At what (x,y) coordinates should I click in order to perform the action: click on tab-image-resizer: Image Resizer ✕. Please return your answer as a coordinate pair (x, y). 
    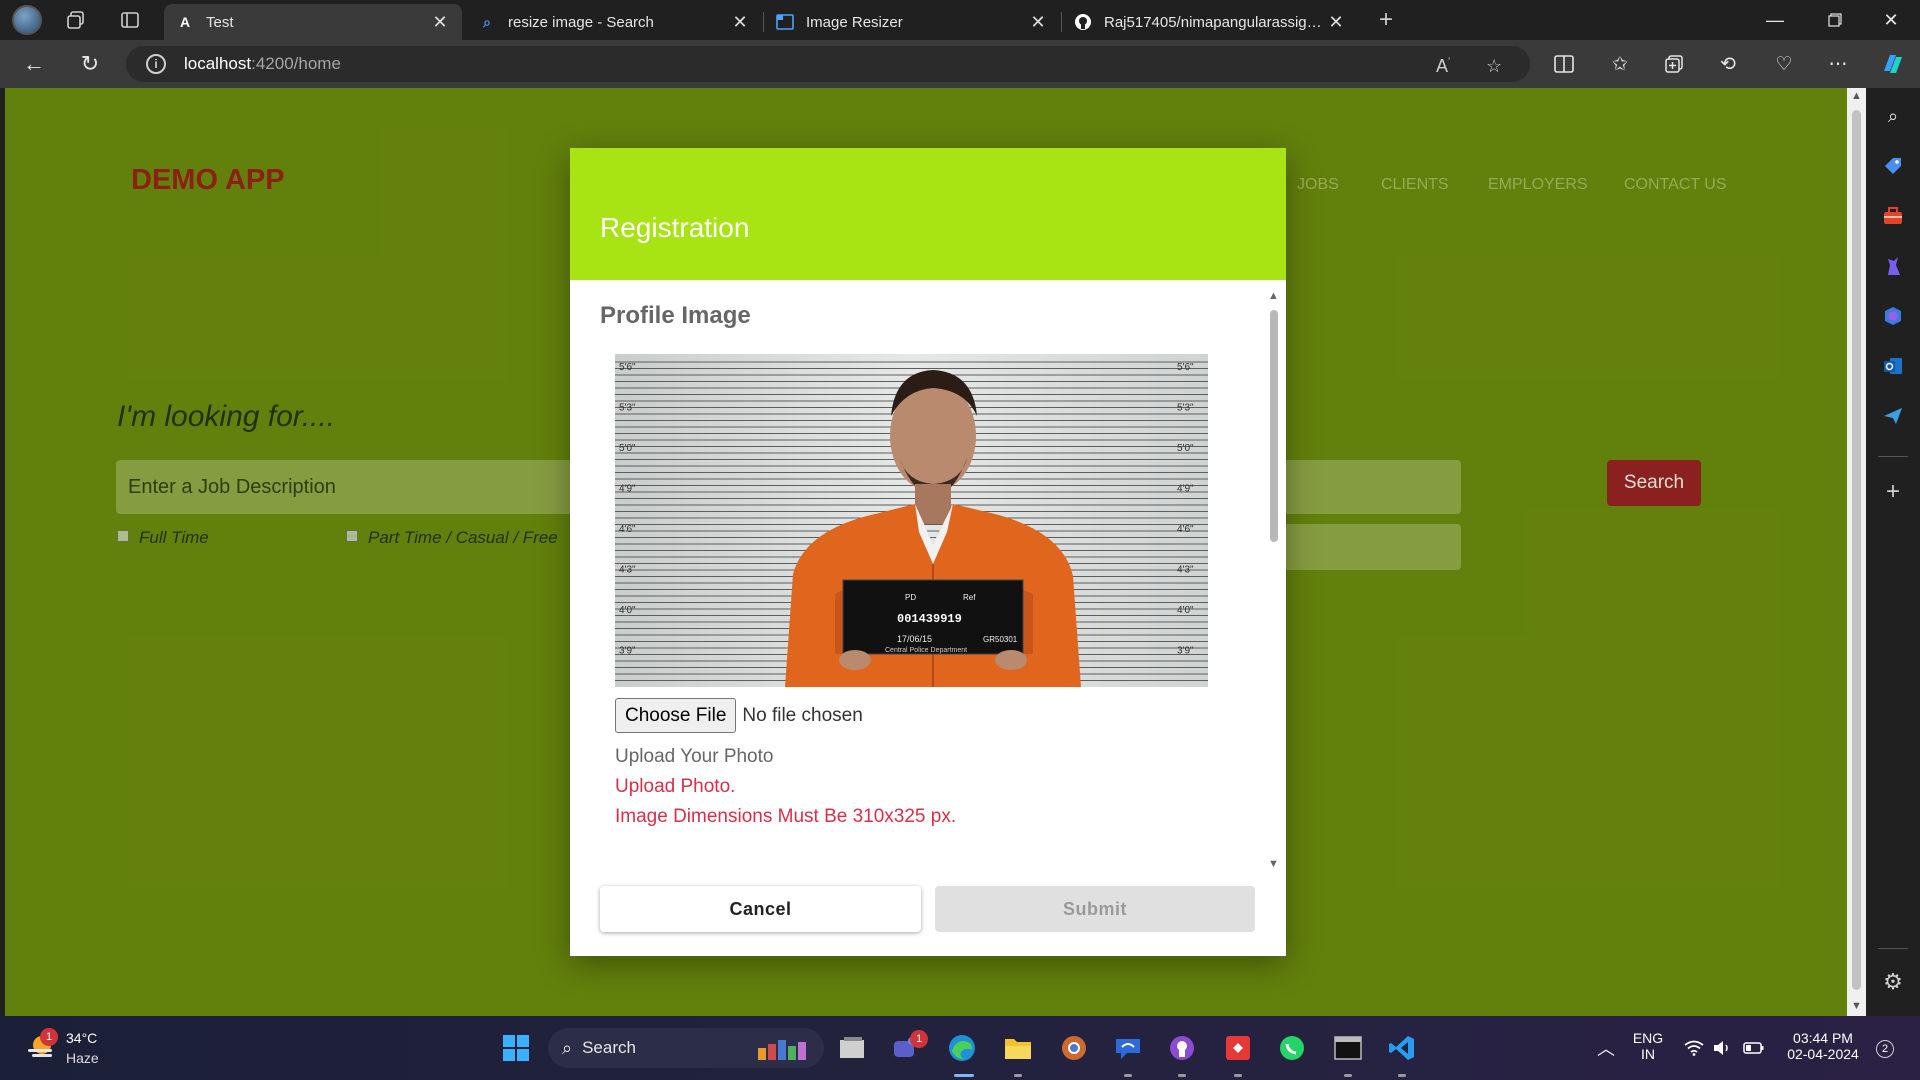
    Looking at the image, I should click on (912, 22).